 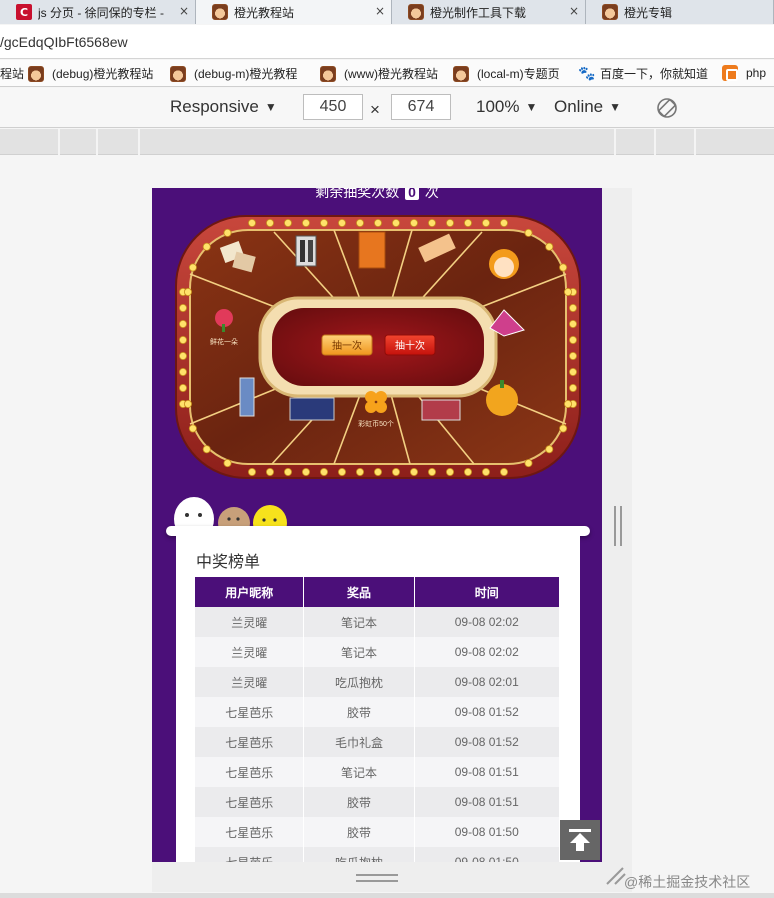 I want to click on cell-prize: 笔记本, so click(x=359, y=622).